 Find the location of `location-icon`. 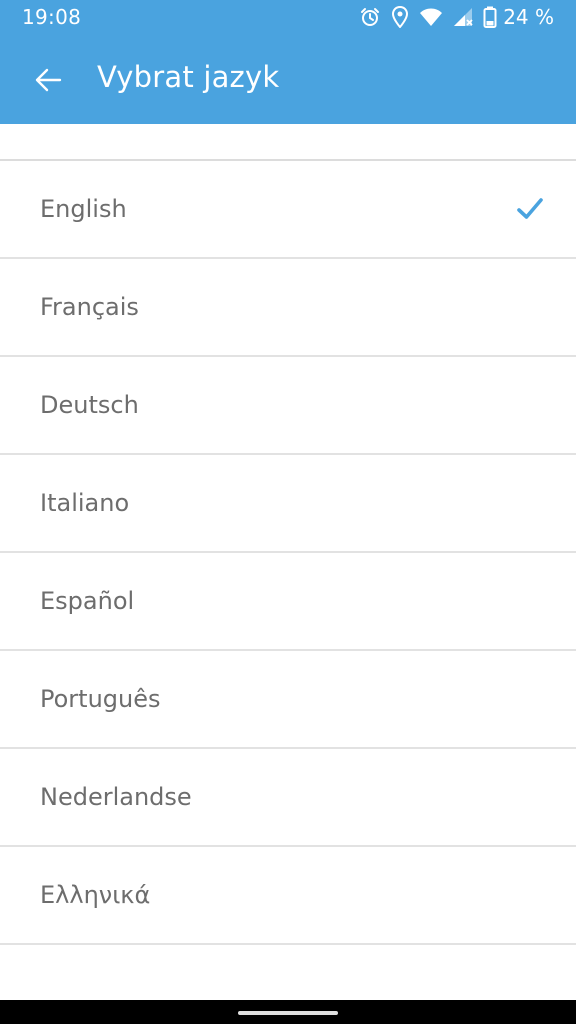

location-icon is located at coordinates (400, 17).